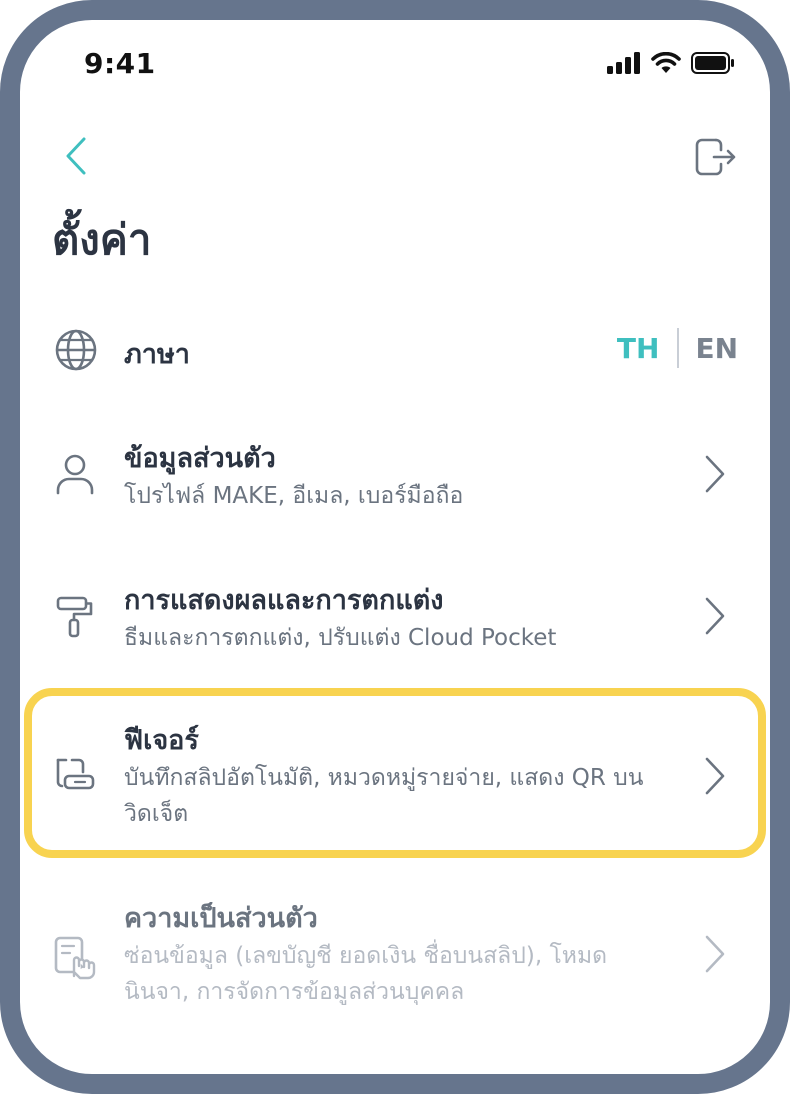  I want to click on privacy-hand-icon, so click(75, 958).